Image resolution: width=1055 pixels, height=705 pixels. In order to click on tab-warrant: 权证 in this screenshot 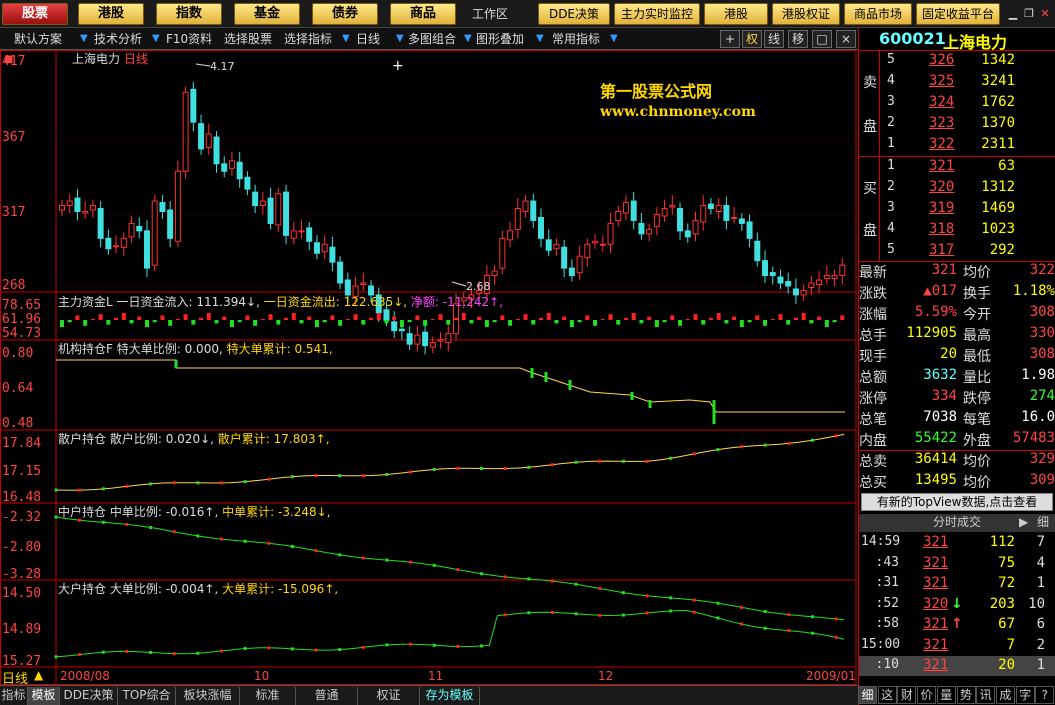, I will do `click(389, 696)`.